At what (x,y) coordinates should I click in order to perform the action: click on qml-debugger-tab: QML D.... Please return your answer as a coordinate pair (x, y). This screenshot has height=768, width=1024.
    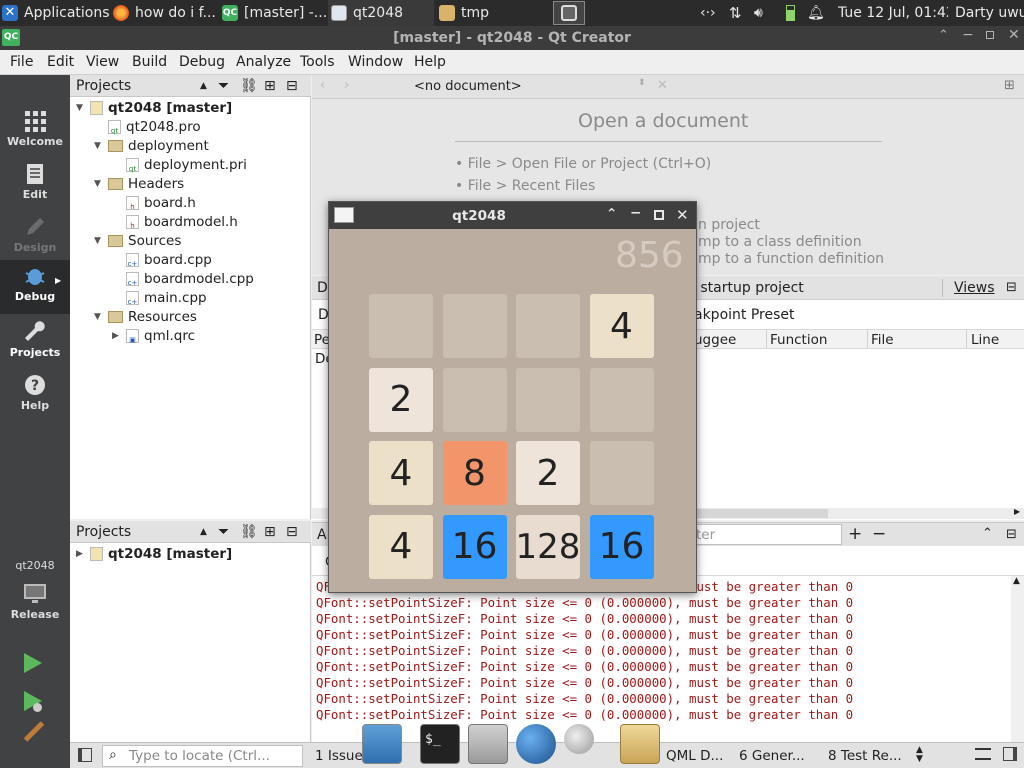
    Looking at the image, I should click on (694, 756).